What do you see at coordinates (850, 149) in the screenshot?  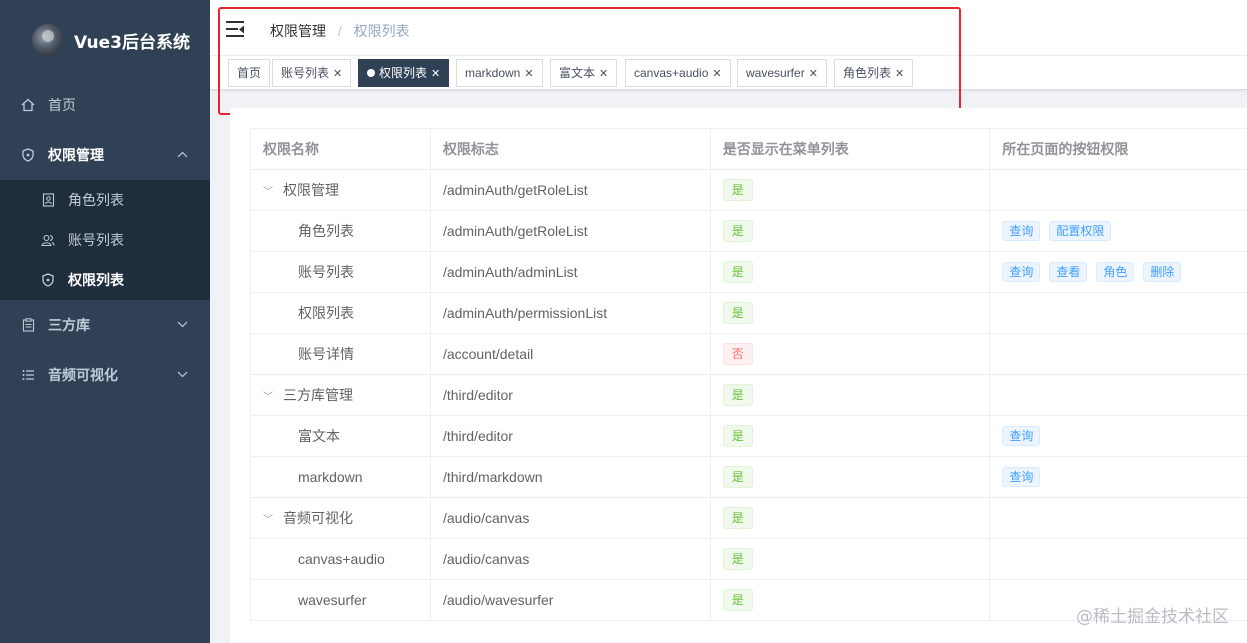 I see `column-header: 是否显示在菜单列表` at bounding box center [850, 149].